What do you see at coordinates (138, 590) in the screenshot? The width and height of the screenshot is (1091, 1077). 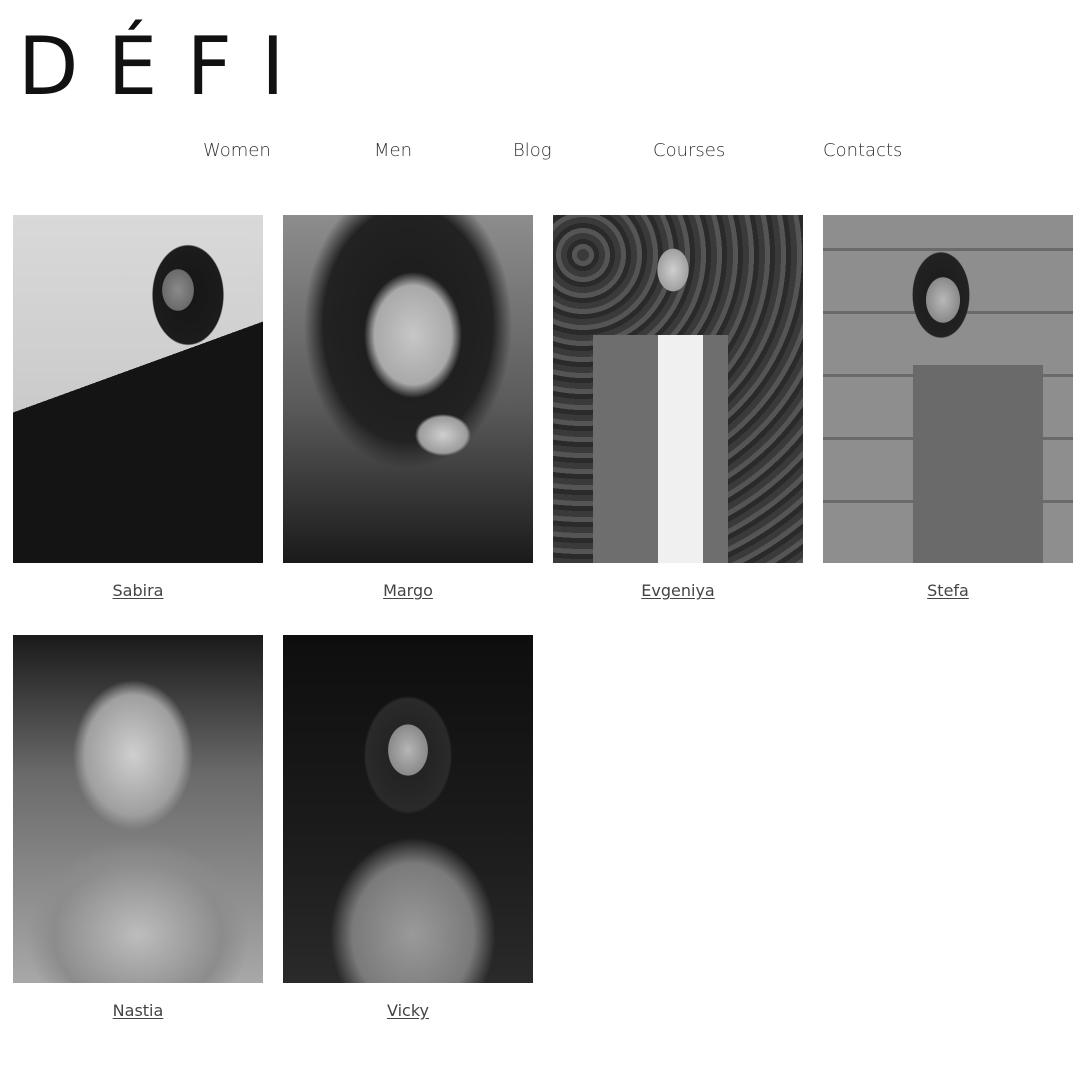 I see `model-name-link: Sabira` at bounding box center [138, 590].